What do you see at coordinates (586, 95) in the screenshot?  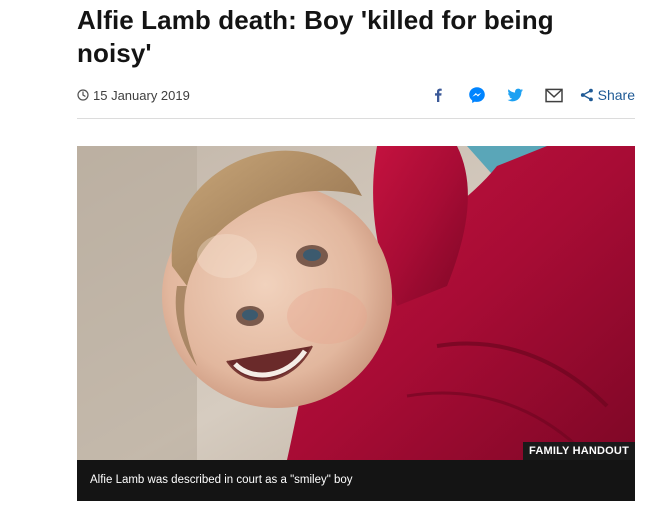 I see `share-icon` at bounding box center [586, 95].